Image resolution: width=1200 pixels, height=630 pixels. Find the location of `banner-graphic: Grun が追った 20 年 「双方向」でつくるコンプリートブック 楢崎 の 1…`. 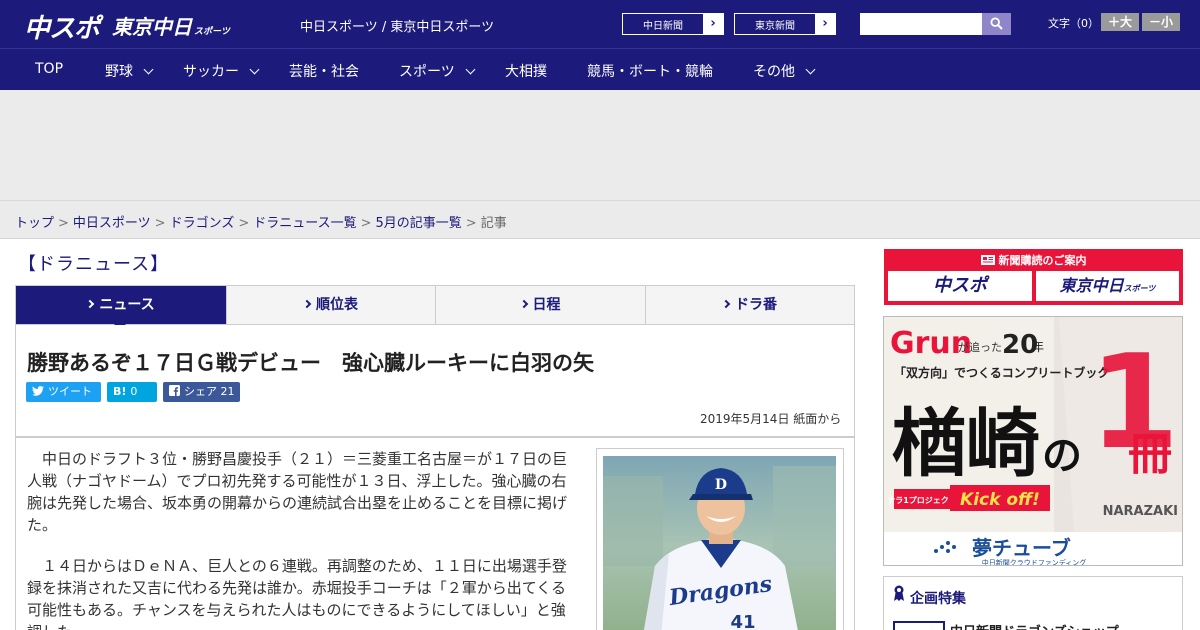

banner-graphic: Grun が追った 20 年 「双方向」でつくるコンプリートブック 楢崎 の 1… is located at coordinates (1033, 441).